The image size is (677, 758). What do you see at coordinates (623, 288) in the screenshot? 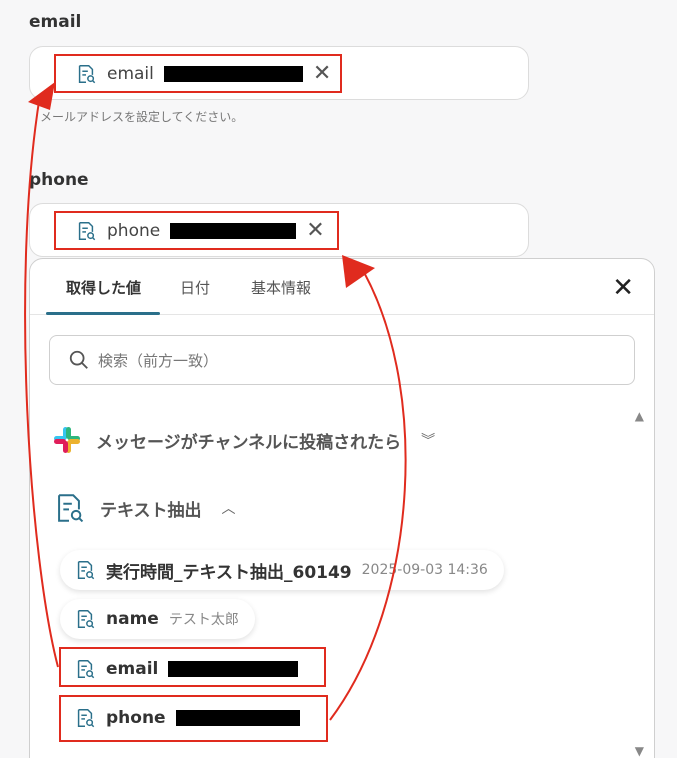
I see `close-icon: ✕` at bounding box center [623, 288].